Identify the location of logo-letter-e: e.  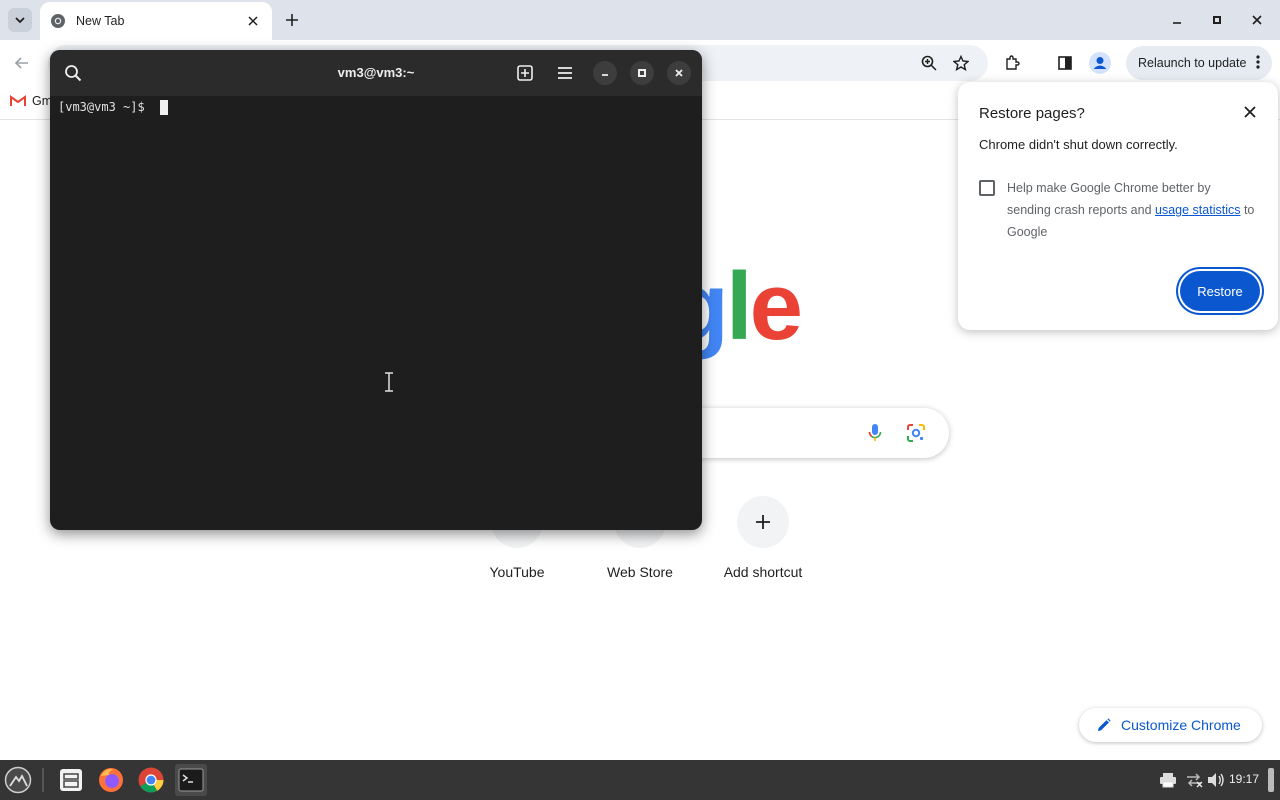
(776, 306).